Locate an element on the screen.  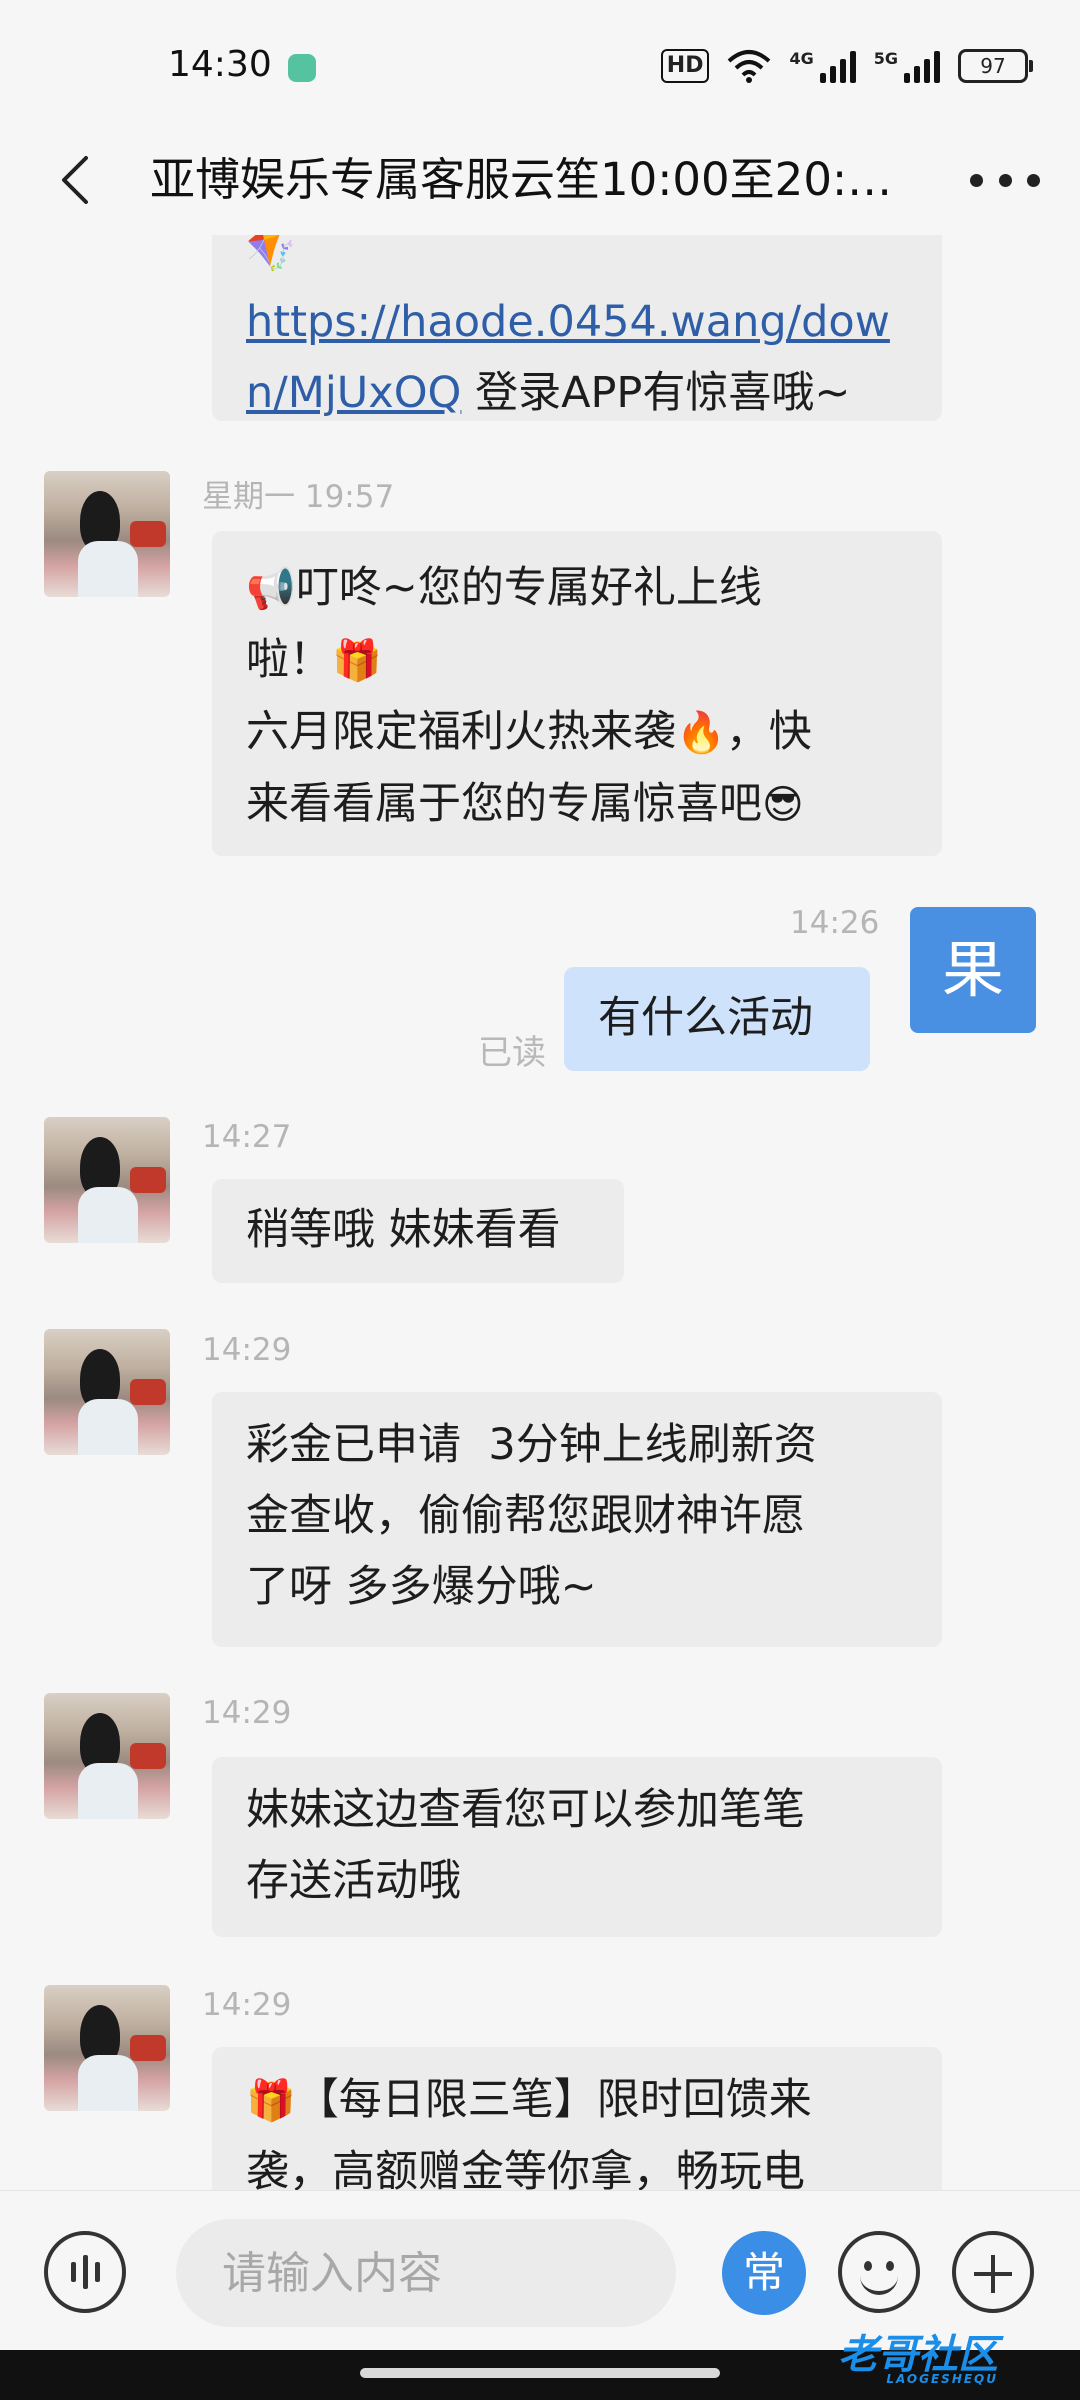
message-text: 有什么活动 is located at coordinates (705, 1018).